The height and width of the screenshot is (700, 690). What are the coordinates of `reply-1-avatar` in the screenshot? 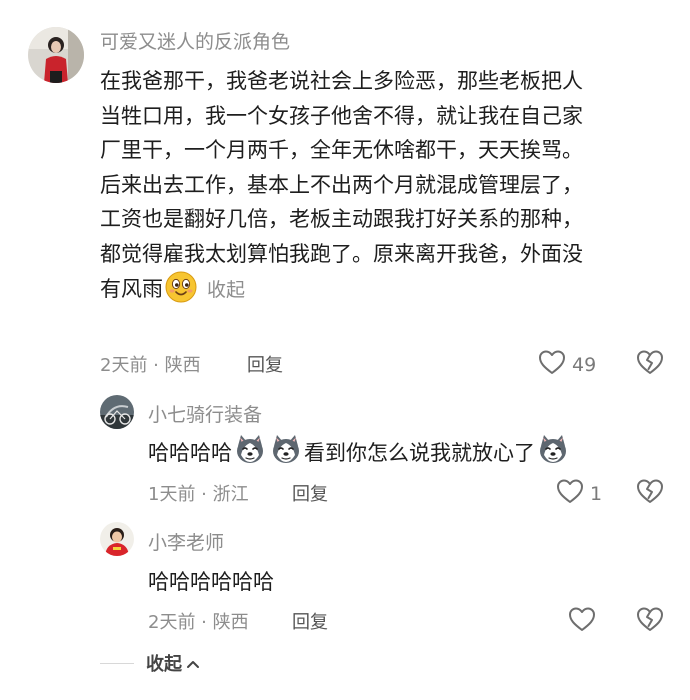 It's located at (117, 412).